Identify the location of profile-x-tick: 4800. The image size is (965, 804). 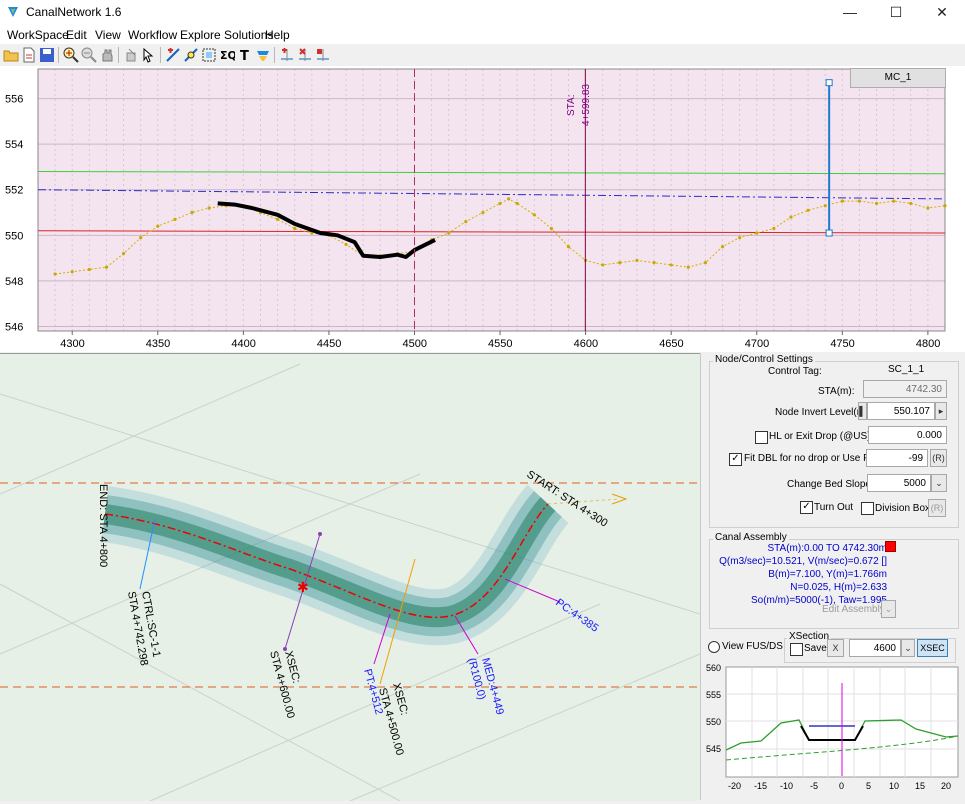
(928, 344).